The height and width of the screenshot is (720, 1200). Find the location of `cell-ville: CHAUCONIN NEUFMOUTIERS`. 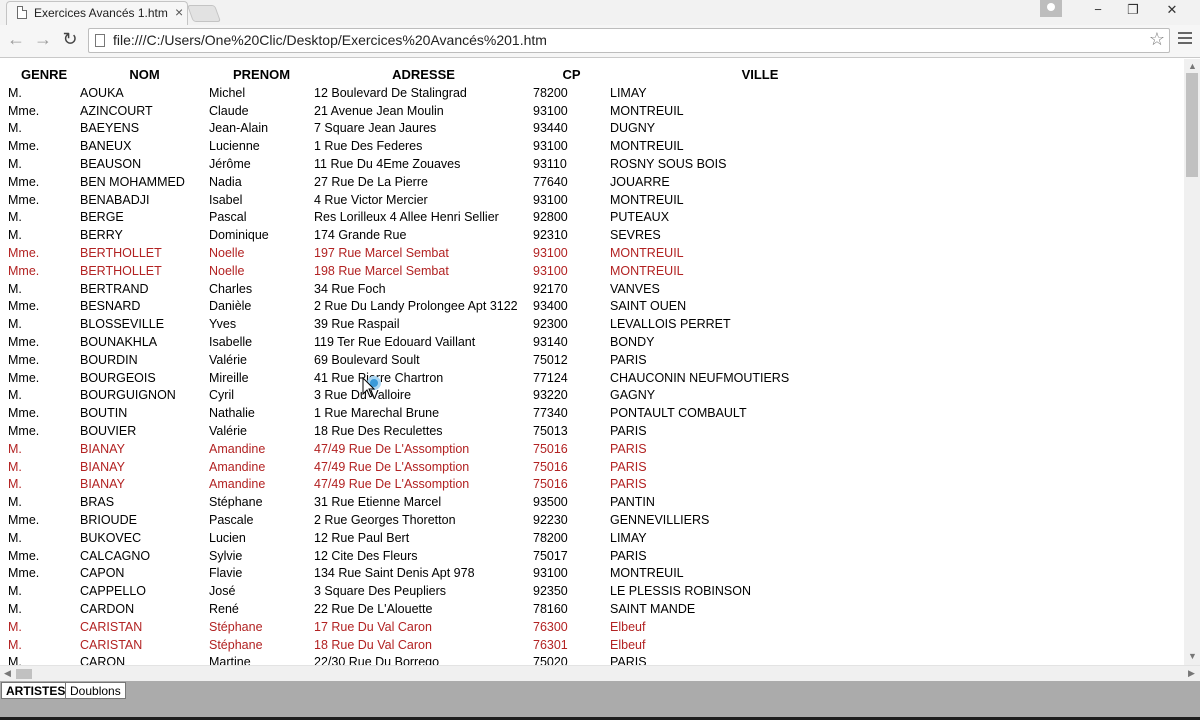

cell-ville: CHAUCONIN NEUFMOUTIERS is located at coordinates (700, 377).